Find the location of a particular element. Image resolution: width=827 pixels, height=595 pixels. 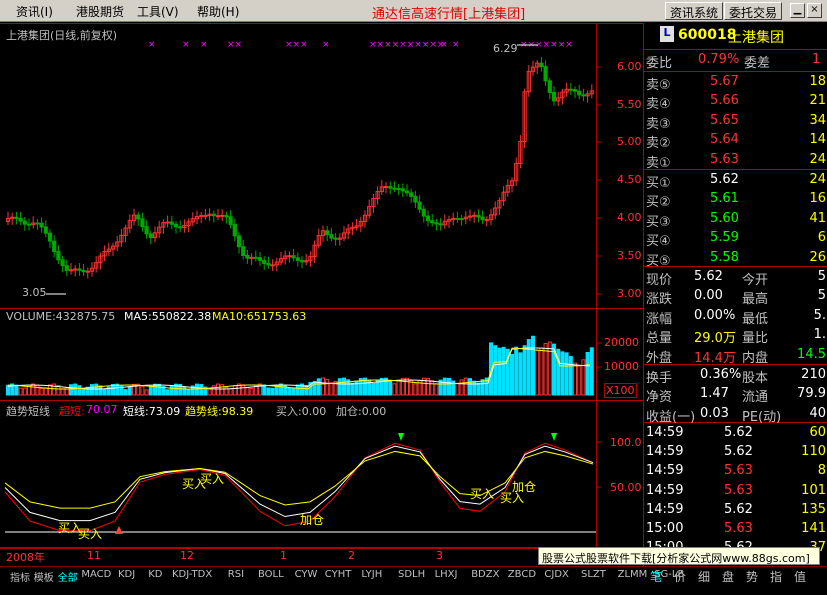

tab-cyht: CYHT is located at coordinates (338, 574).